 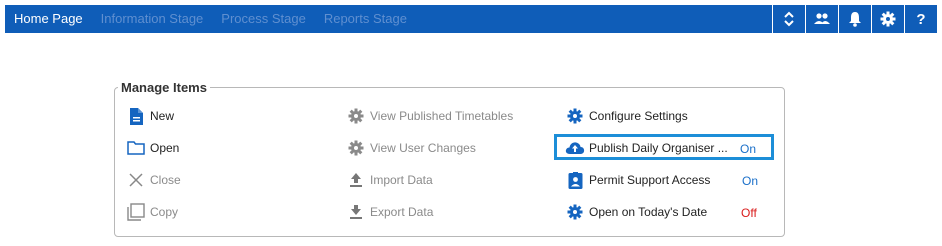 What do you see at coordinates (402, 212) in the screenshot?
I see `export-data-label: Export Data` at bounding box center [402, 212].